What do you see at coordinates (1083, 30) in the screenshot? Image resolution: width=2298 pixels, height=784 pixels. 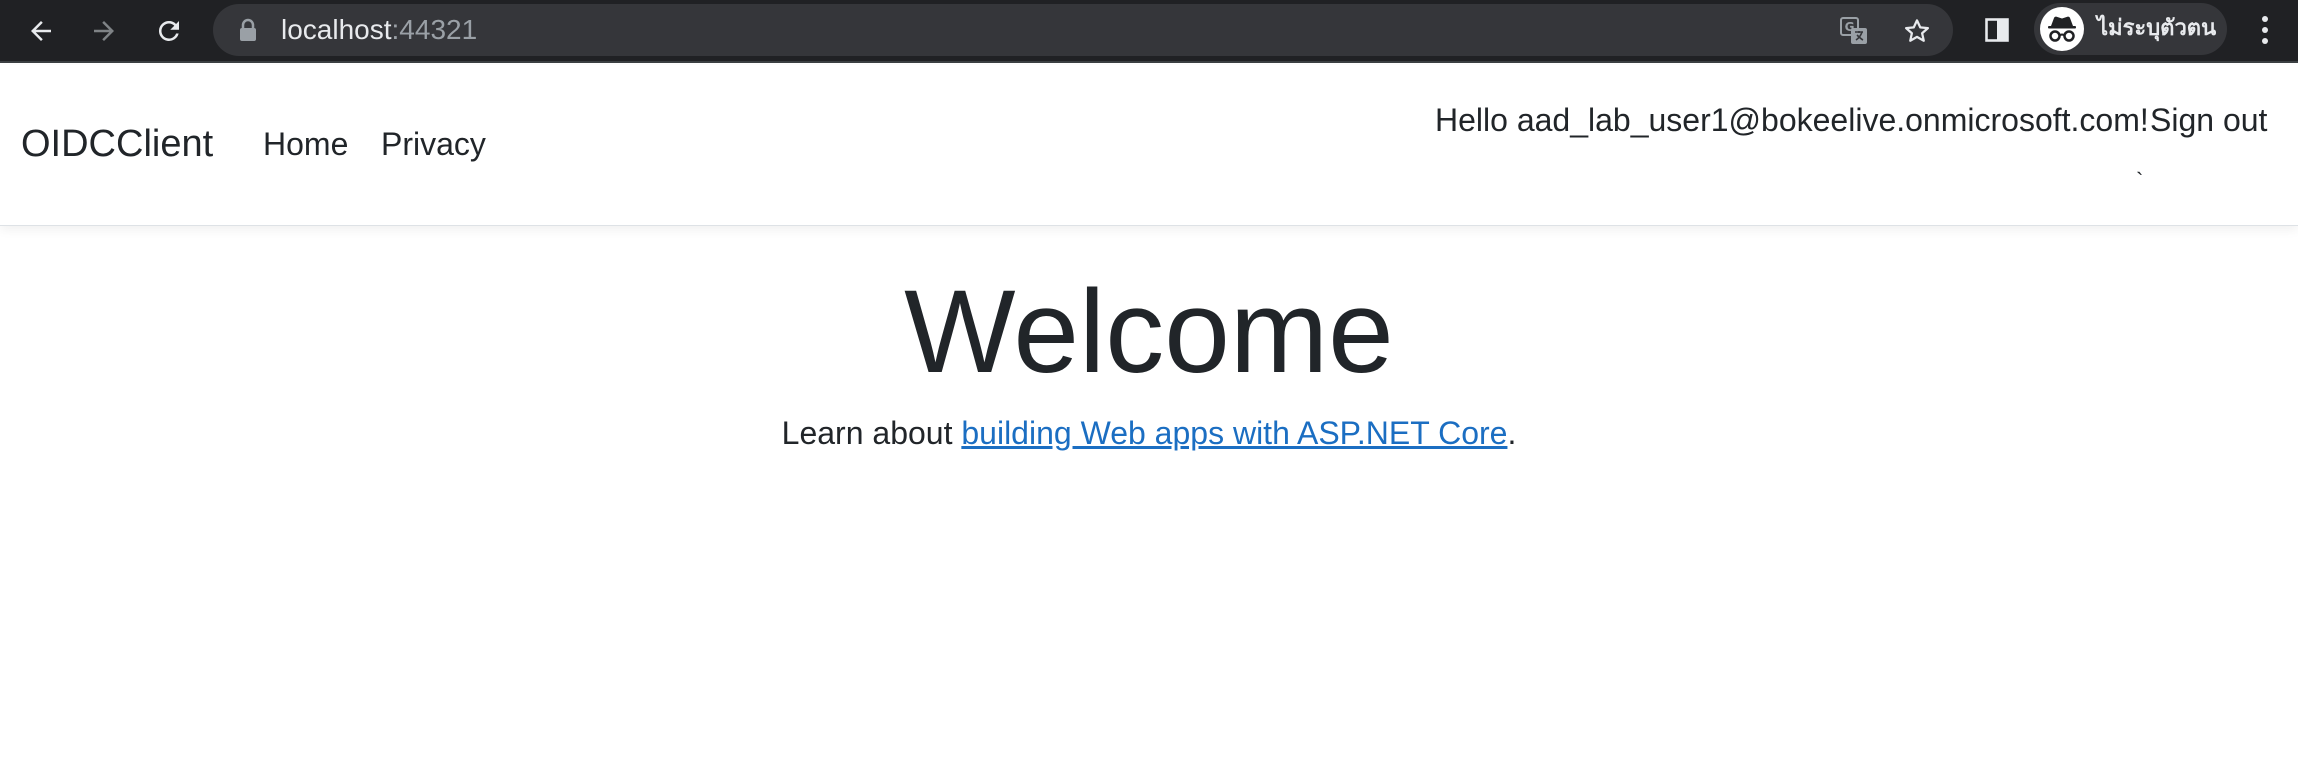 I see `address-bar: localhost:44321 G` at bounding box center [1083, 30].